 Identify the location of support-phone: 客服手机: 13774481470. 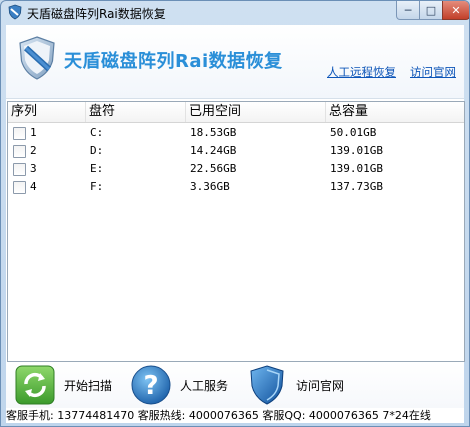
(70, 415).